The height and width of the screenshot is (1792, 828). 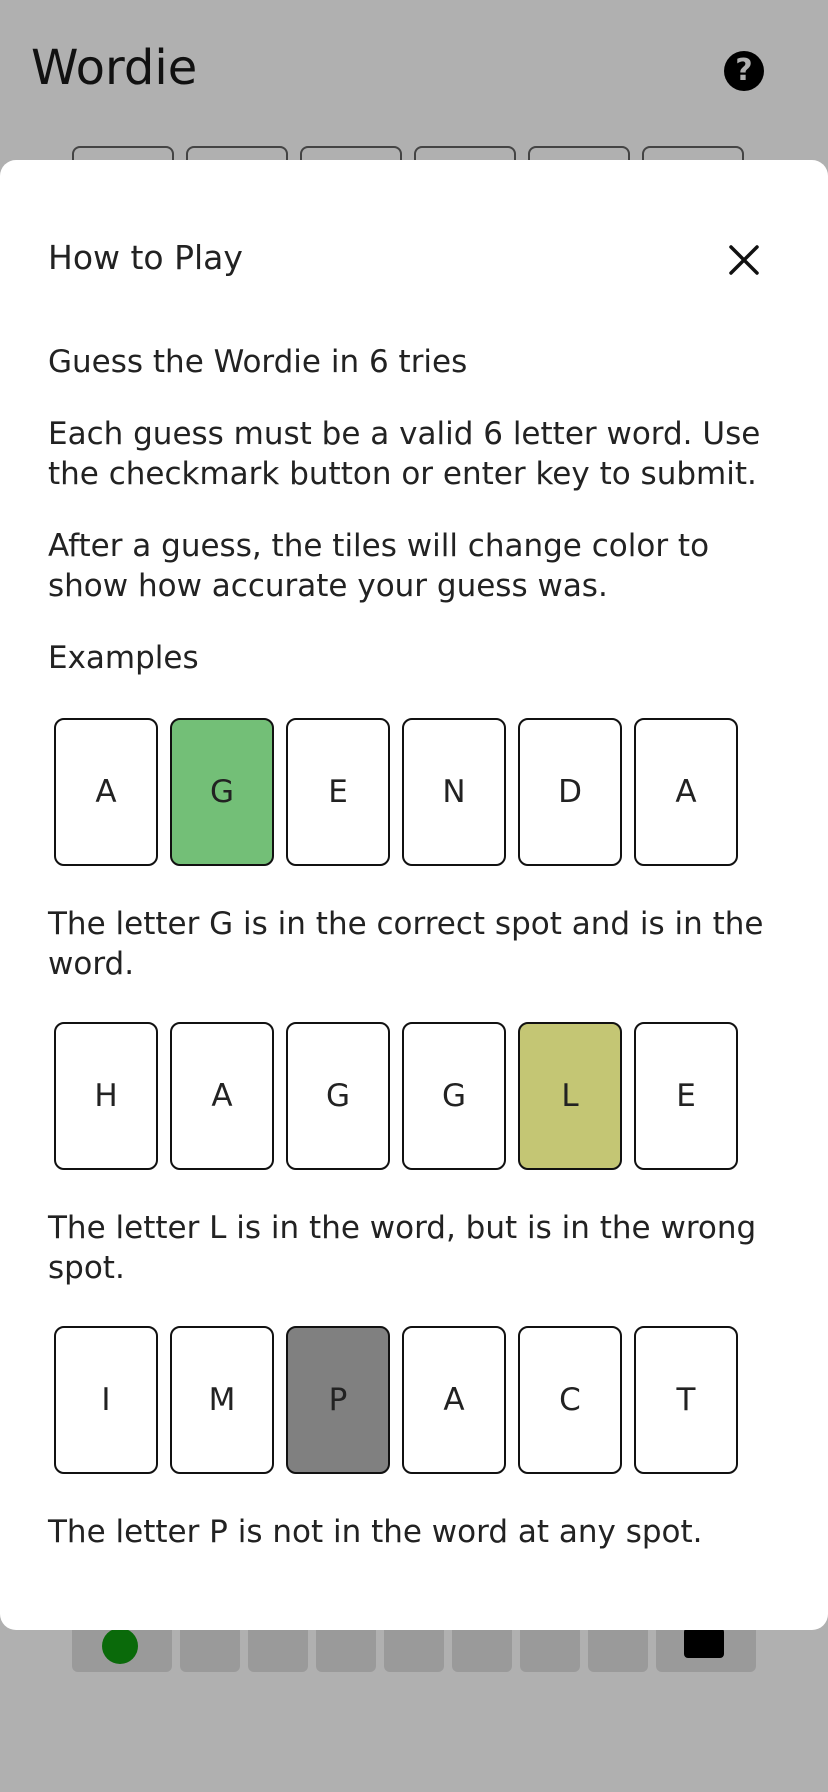 I want to click on example-tile: H, so click(x=106, y=1096).